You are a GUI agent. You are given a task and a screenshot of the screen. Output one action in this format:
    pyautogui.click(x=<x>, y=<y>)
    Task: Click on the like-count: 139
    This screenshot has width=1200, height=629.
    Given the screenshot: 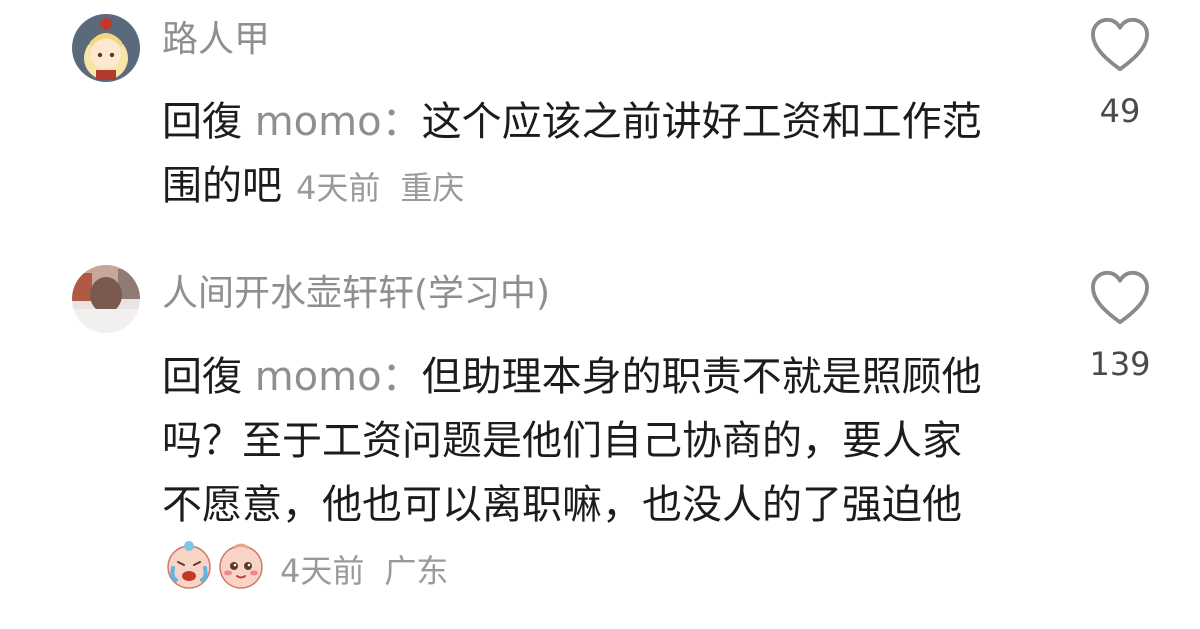 What is the action you would take?
    pyautogui.click(x=1120, y=364)
    